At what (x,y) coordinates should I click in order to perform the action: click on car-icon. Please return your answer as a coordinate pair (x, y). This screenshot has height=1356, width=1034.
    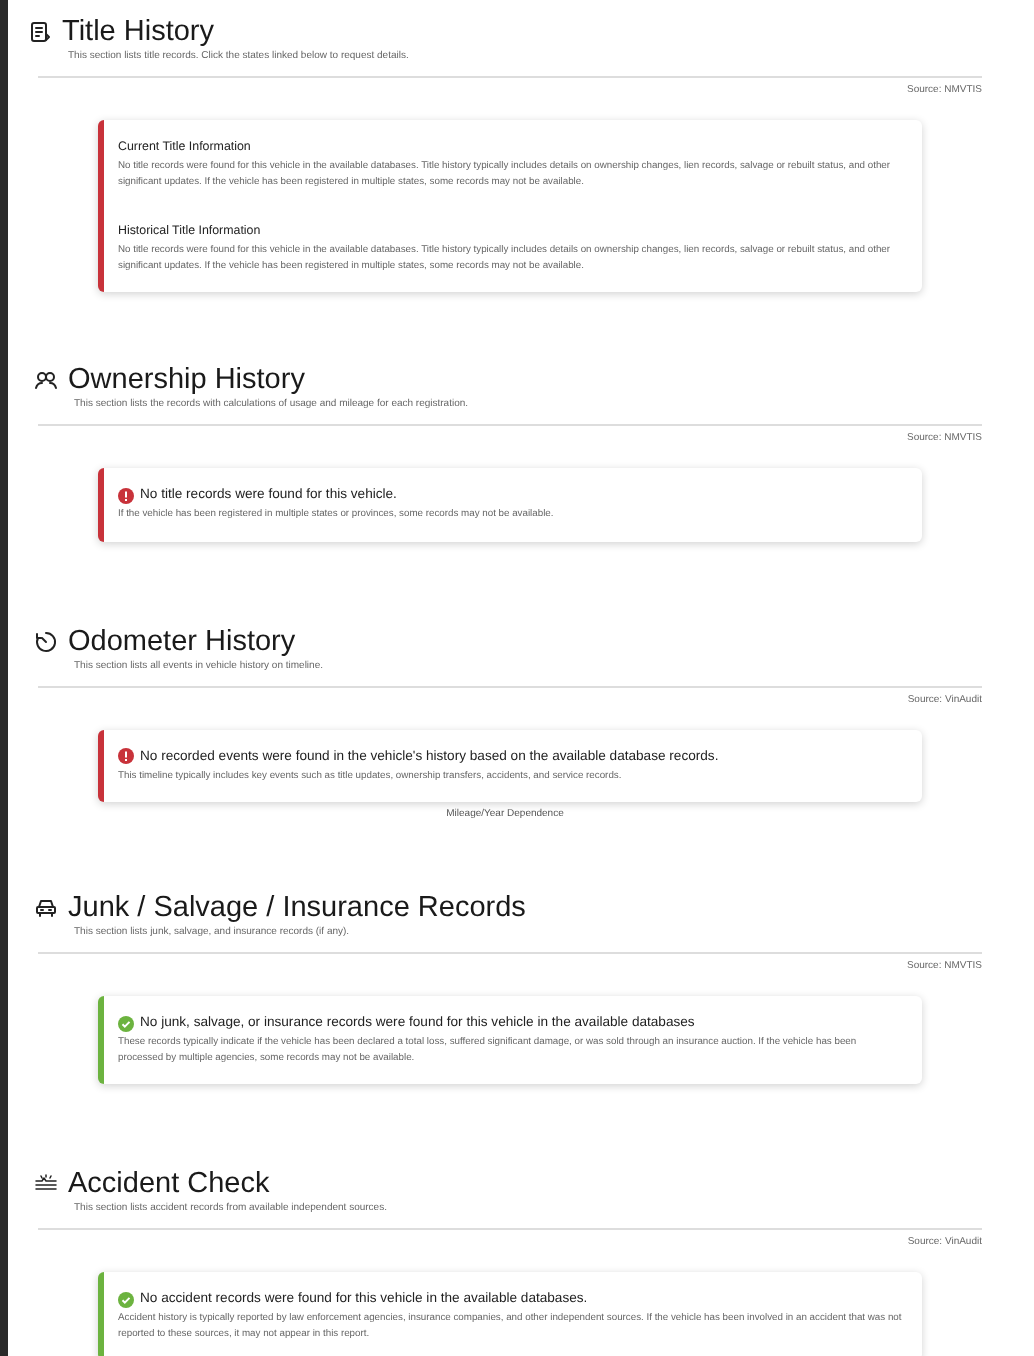
    Looking at the image, I should click on (46, 908).